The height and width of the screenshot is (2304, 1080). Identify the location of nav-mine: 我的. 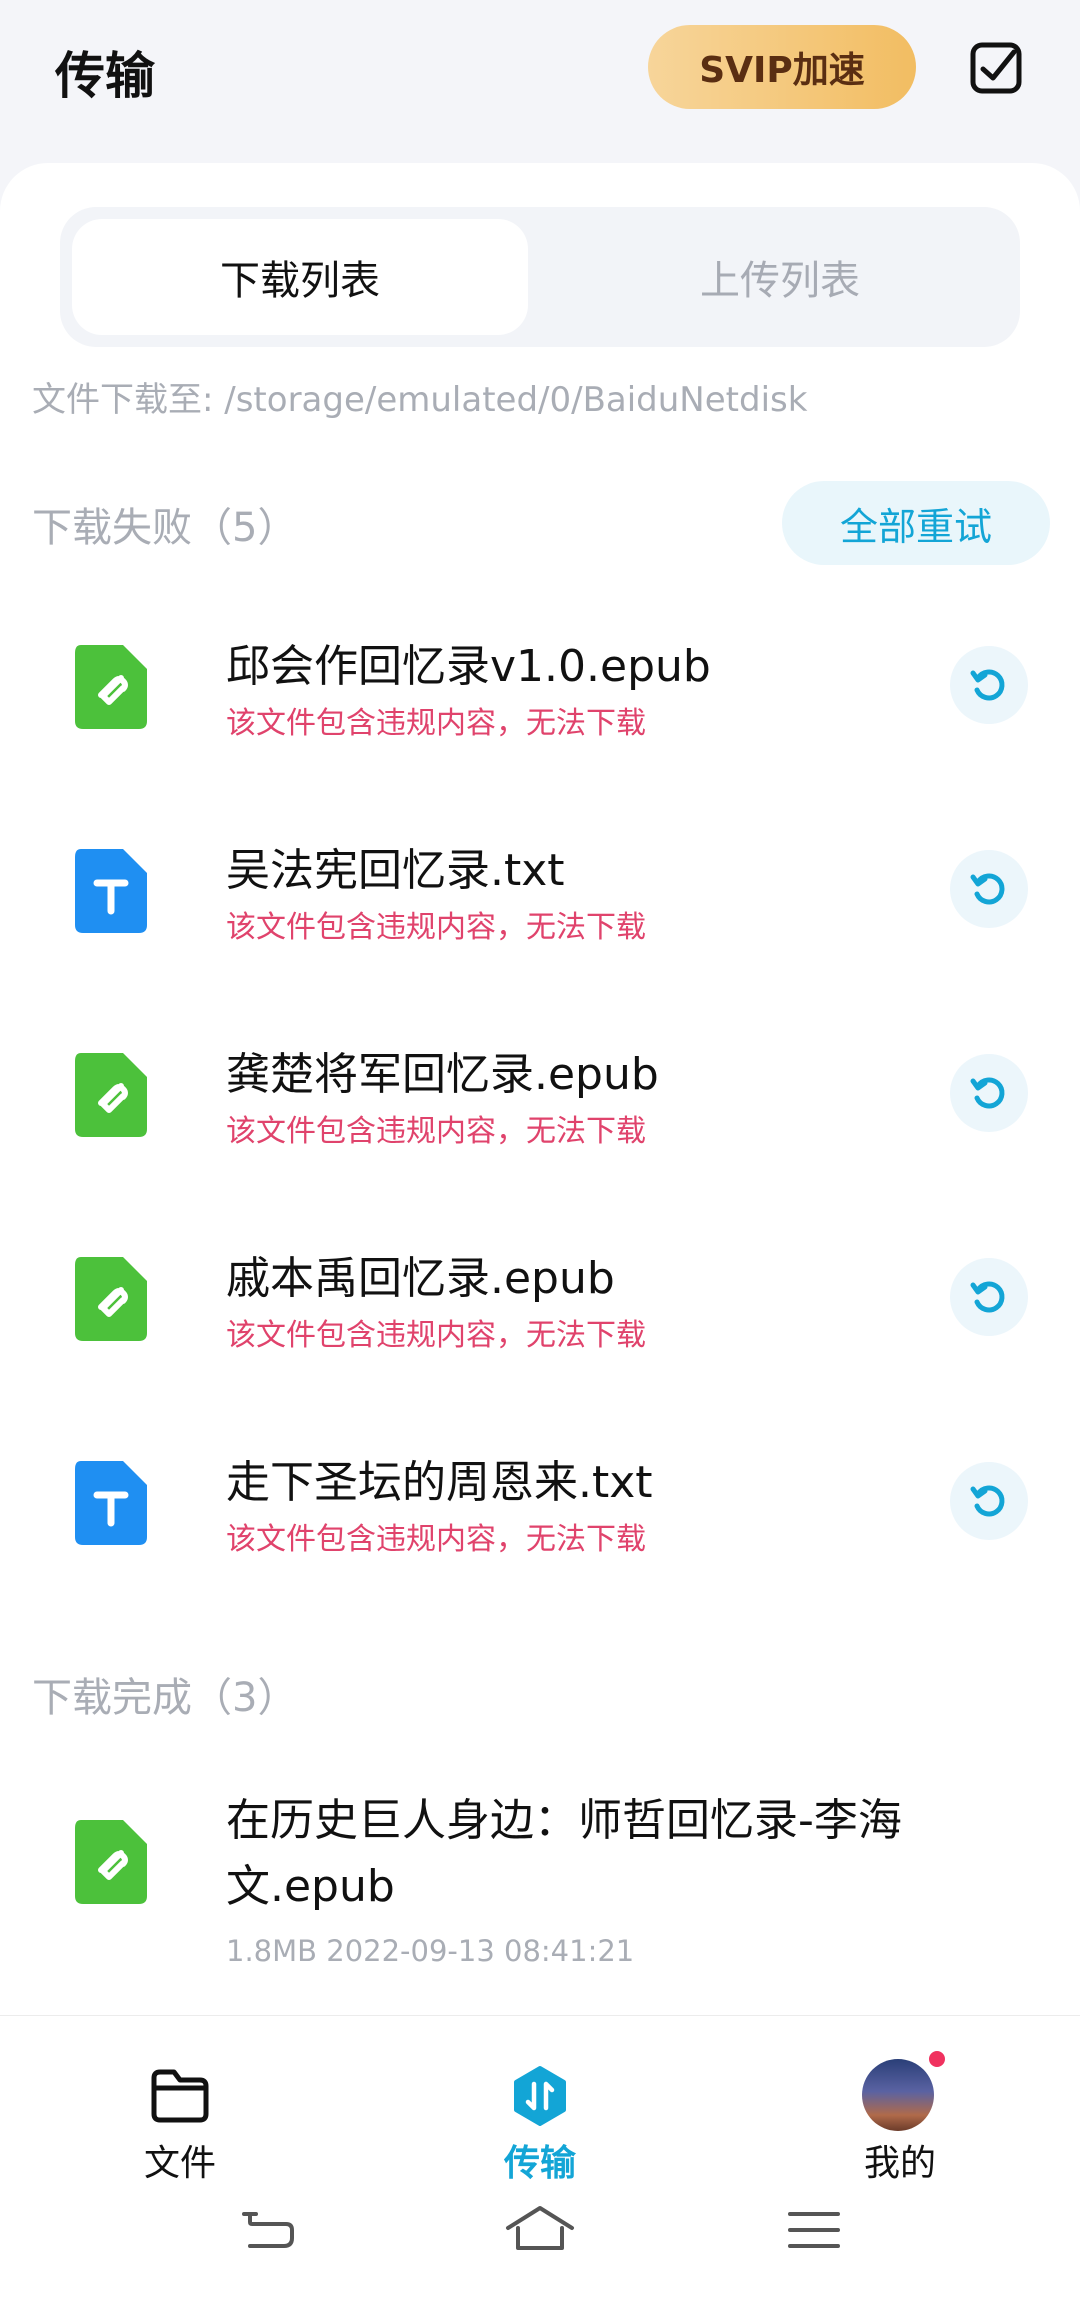
(900, 2114).